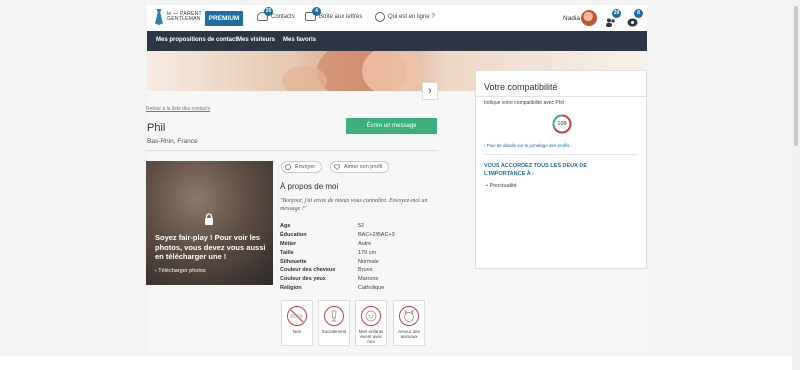  Describe the element at coordinates (299, 40) in the screenshot. I see `subnav-favorites: Mes favoris` at that location.